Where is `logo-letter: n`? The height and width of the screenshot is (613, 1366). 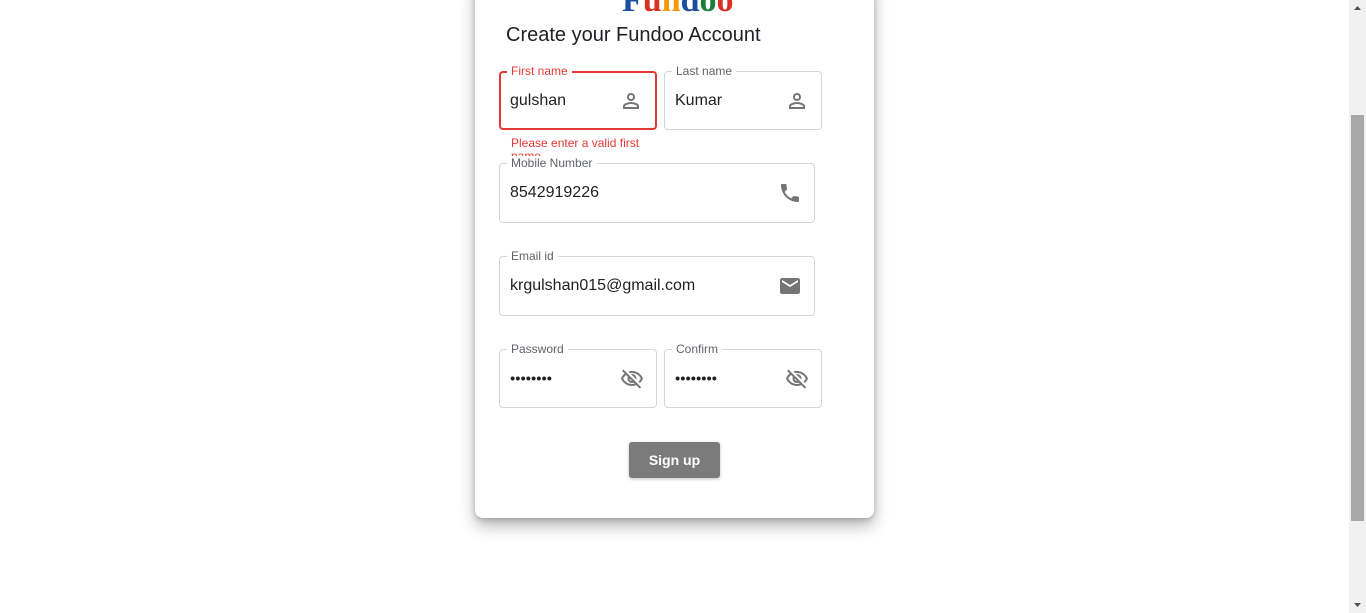
logo-letter: n is located at coordinates (671, 9).